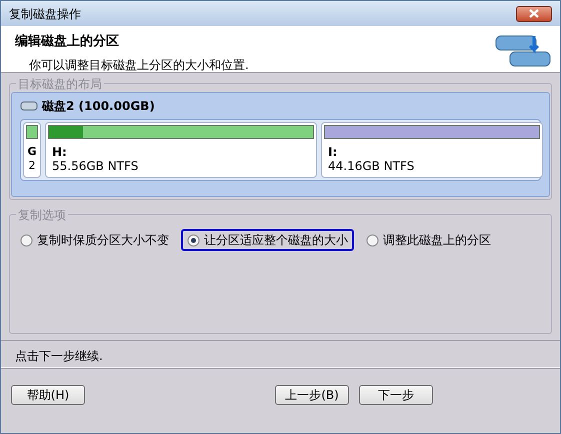  I want to click on group-label: 复制选项, so click(42, 215).